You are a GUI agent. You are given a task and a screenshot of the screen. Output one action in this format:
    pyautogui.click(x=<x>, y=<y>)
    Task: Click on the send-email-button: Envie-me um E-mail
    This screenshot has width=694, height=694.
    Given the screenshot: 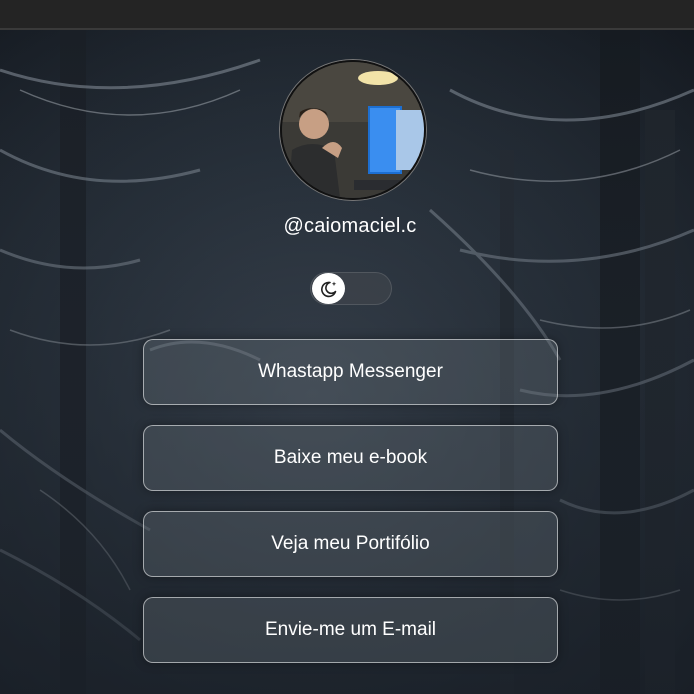 What is the action you would take?
    pyautogui.click(x=350, y=630)
    